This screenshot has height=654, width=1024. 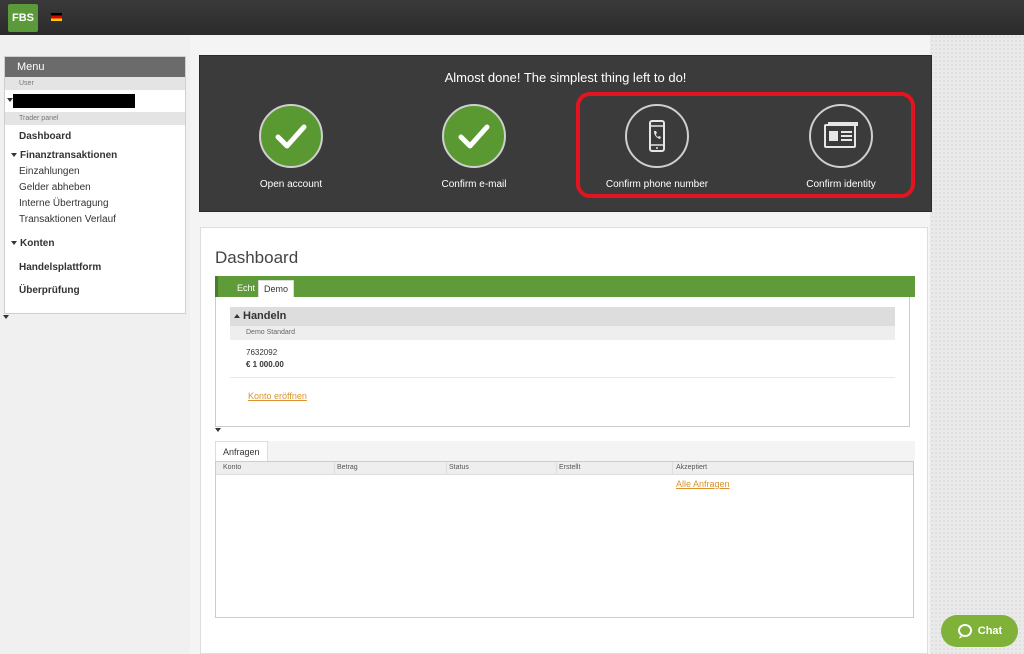 What do you see at coordinates (257, 257) in the screenshot?
I see `page-title: Dashboard` at bounding box center [257, 257].